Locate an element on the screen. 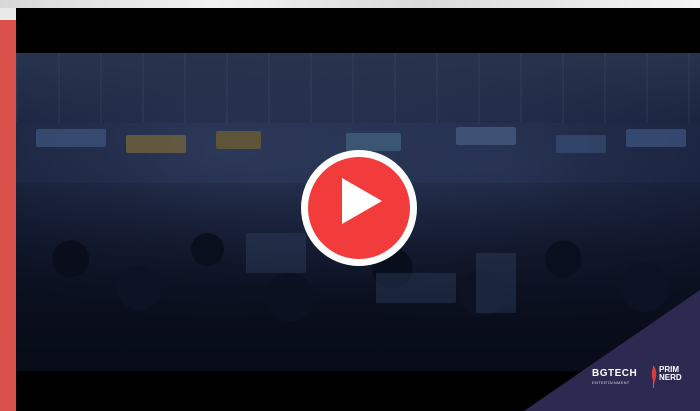 The image size is (700, 411). bgtech-logo: BGTECH ENTERTAINMENT is located at coordinates (614, 376).